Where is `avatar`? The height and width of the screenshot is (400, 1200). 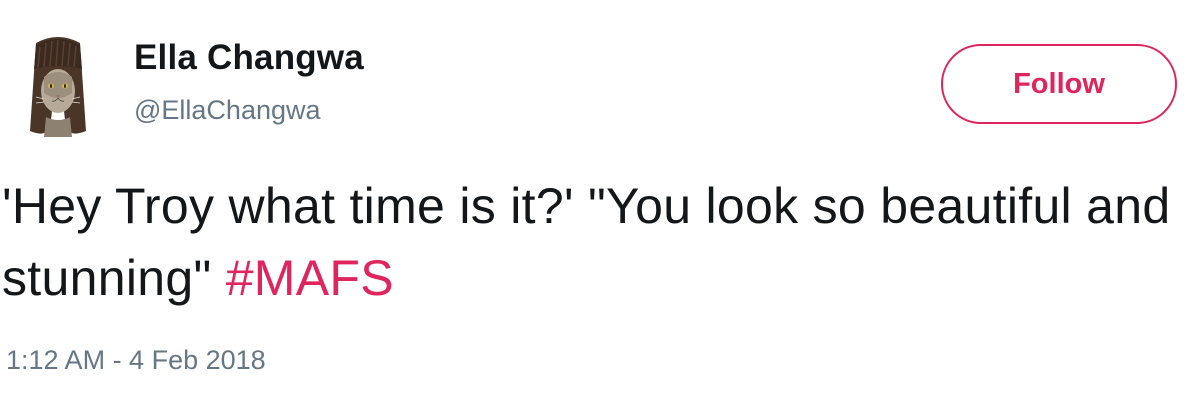
avatar is located at coordinates (58, 86).